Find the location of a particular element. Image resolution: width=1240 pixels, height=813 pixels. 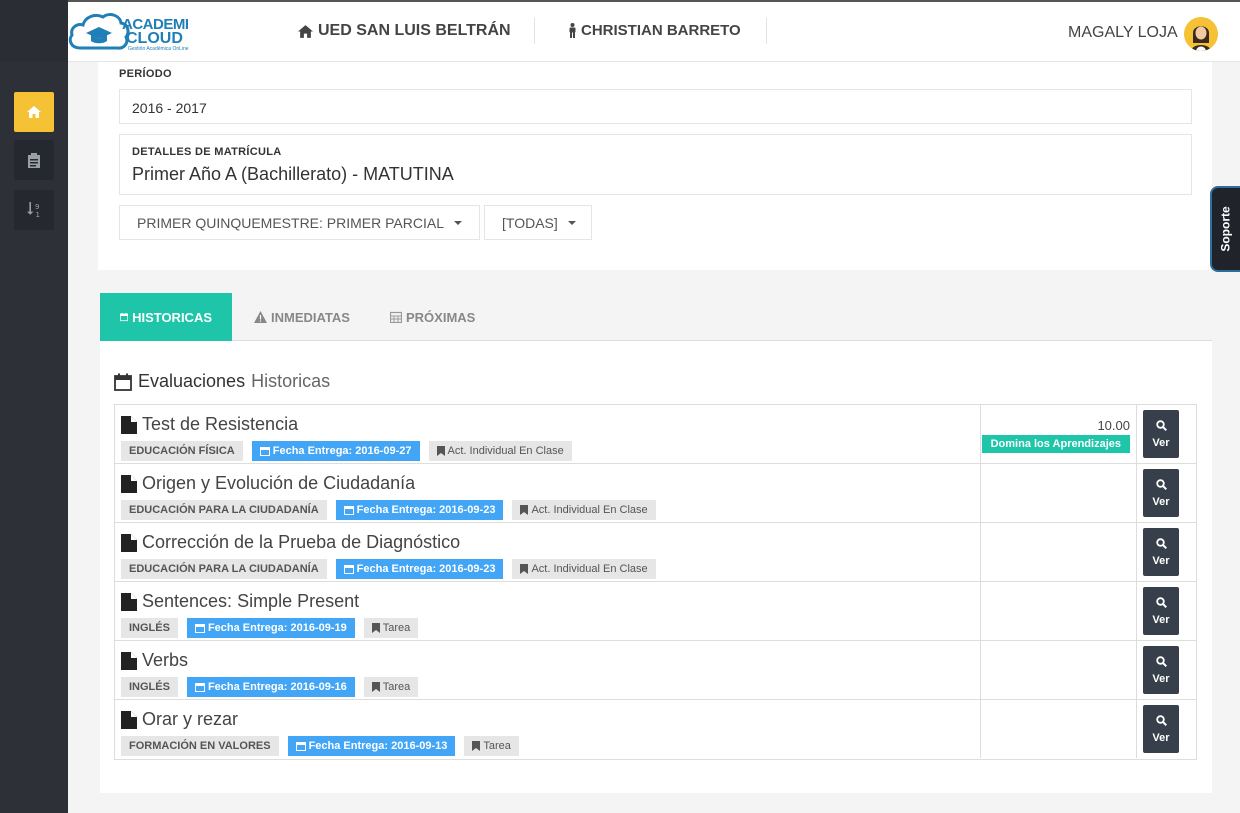

sort-numeric-icon: 91 is located at coordinates (33, 210).